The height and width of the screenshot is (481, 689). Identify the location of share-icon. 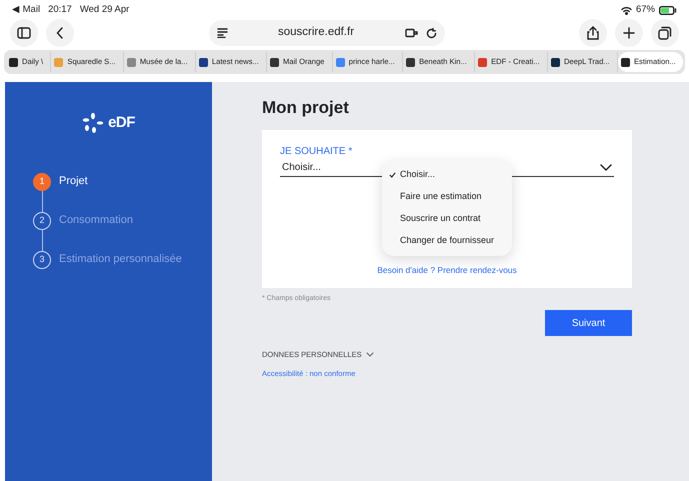
(593, 33).